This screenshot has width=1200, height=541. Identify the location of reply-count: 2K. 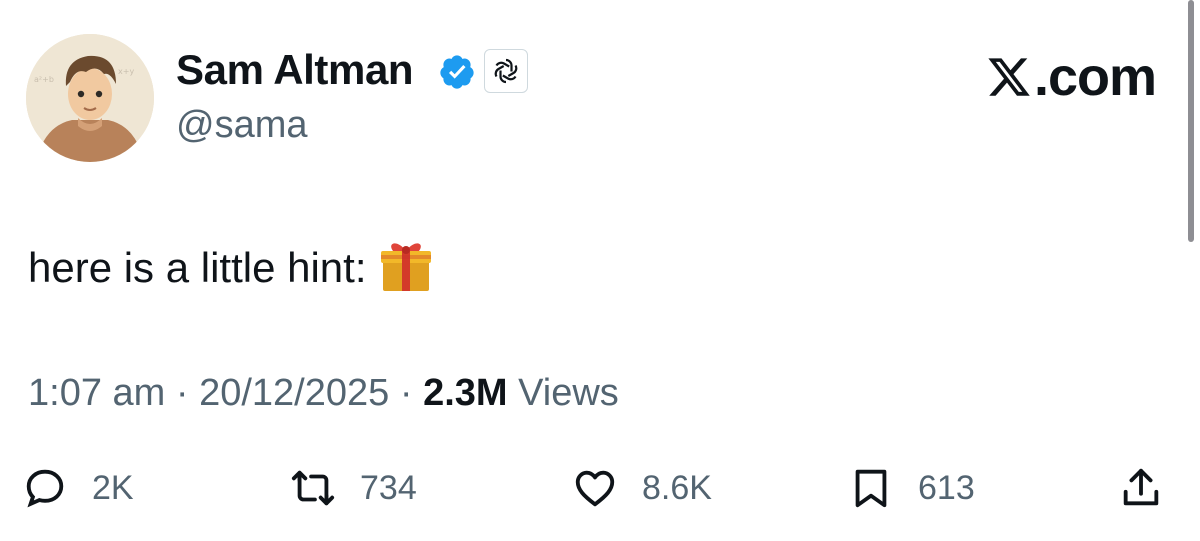
(113, 487).